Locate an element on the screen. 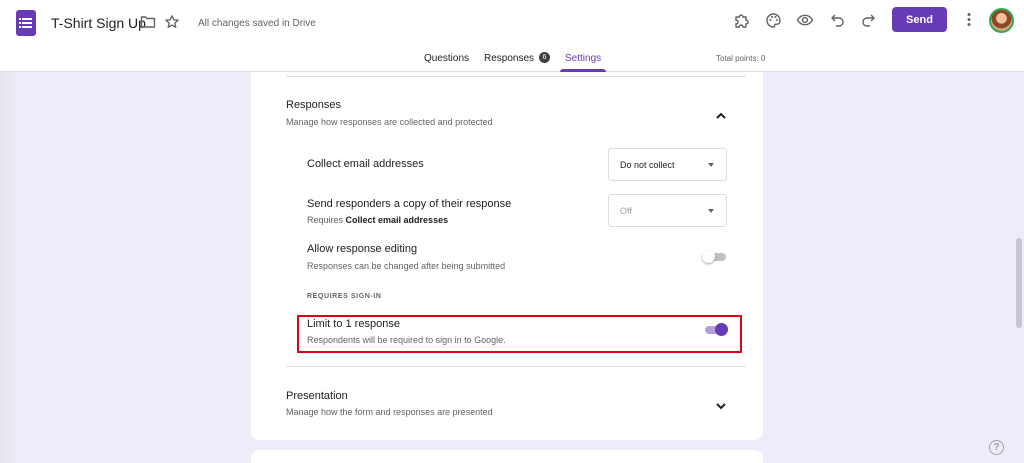  scrollbar-thumb is located at coordinates (1019, 283).